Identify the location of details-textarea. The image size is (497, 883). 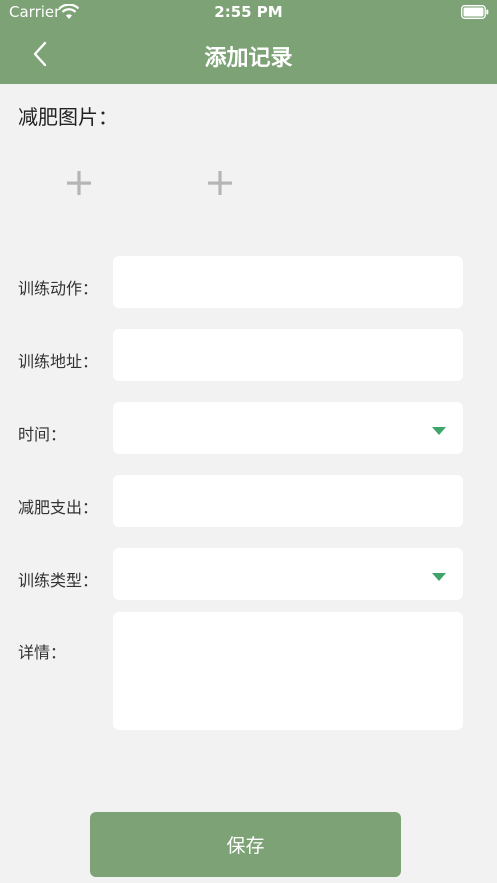
(288, 671).